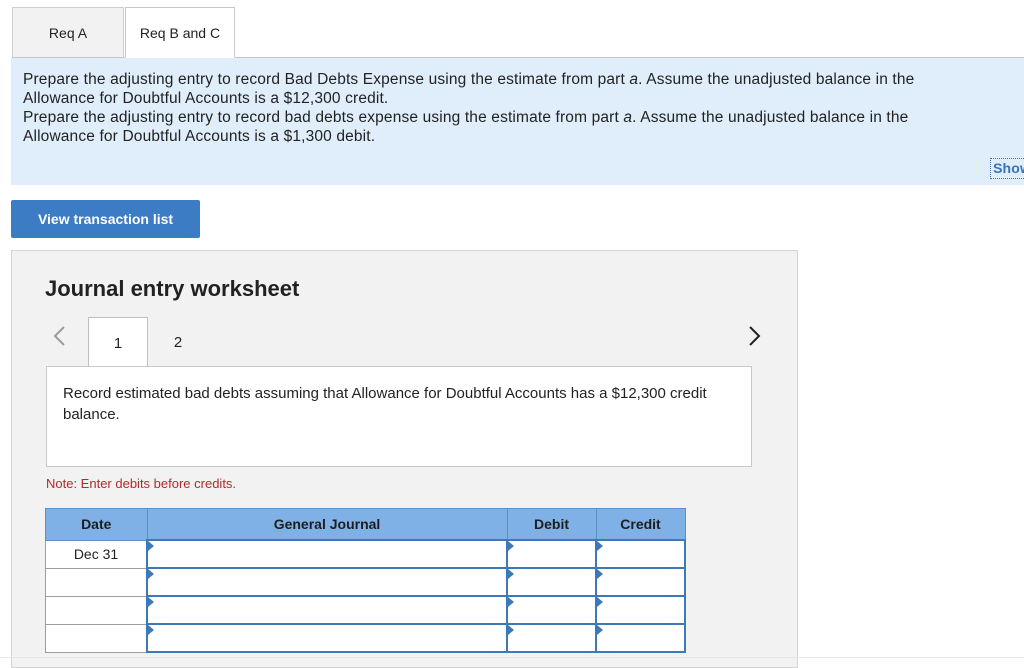 Image resolution: width=1024 pixels, height=668 pixels. I want to click on tab-label: Req A, so click(68, 32).